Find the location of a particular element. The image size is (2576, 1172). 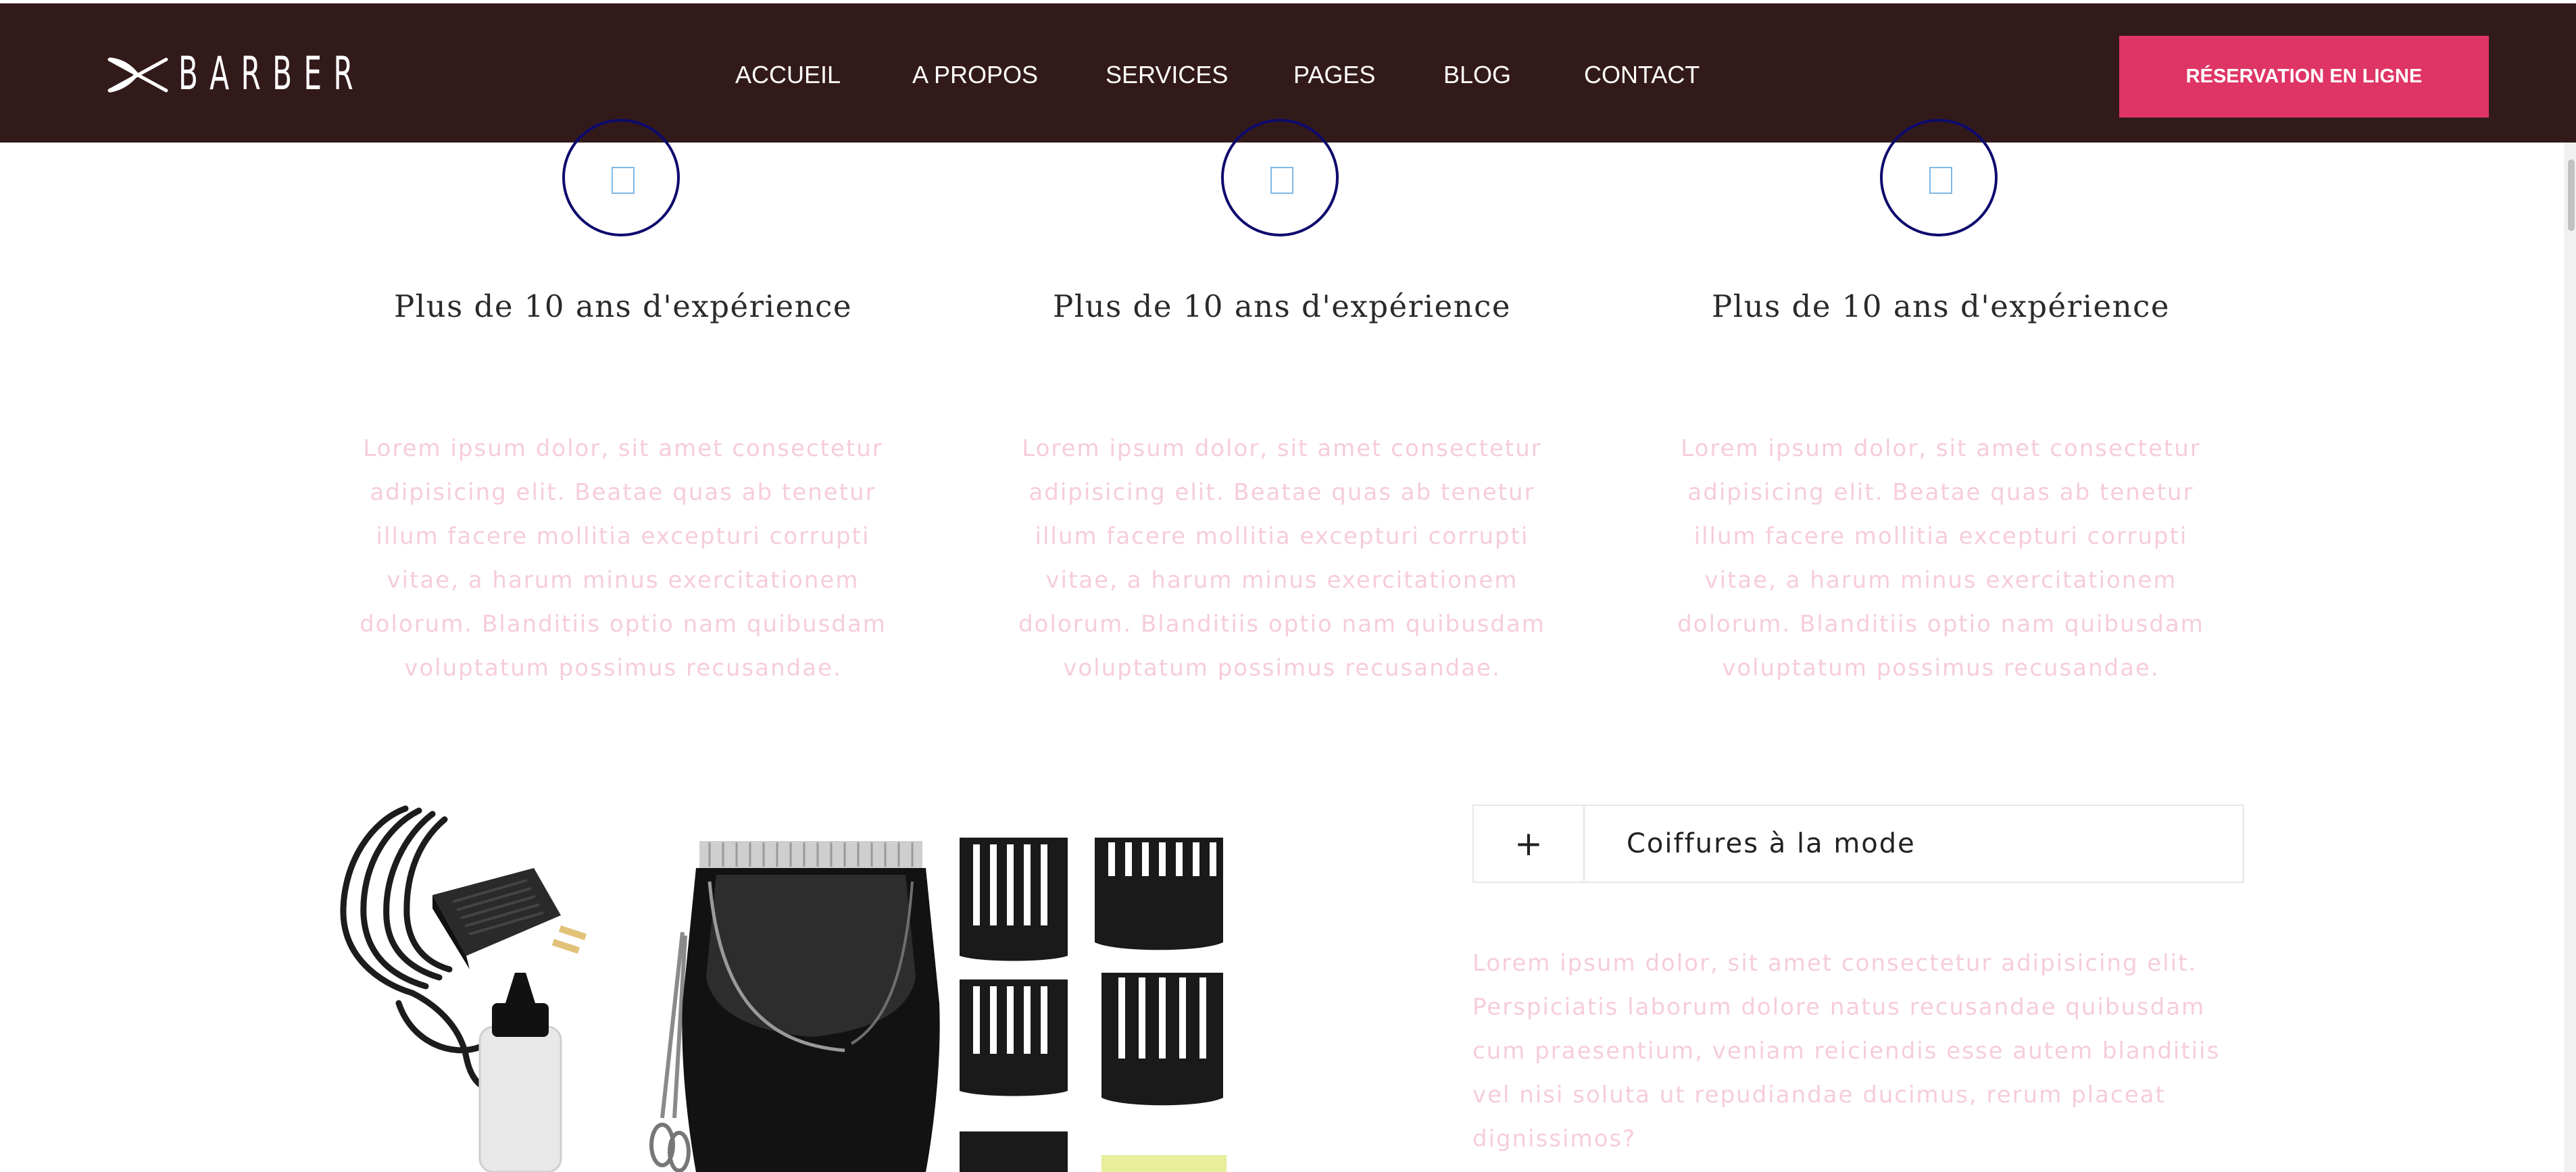

guard-combs is located at coordinates (1094, 1005).